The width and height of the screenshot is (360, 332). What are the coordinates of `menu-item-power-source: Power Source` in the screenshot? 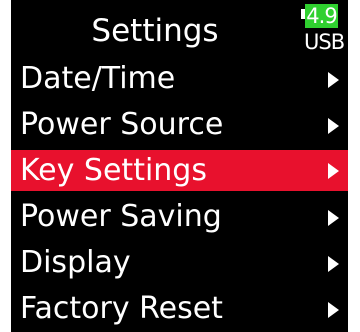 It's located at (179, 125).